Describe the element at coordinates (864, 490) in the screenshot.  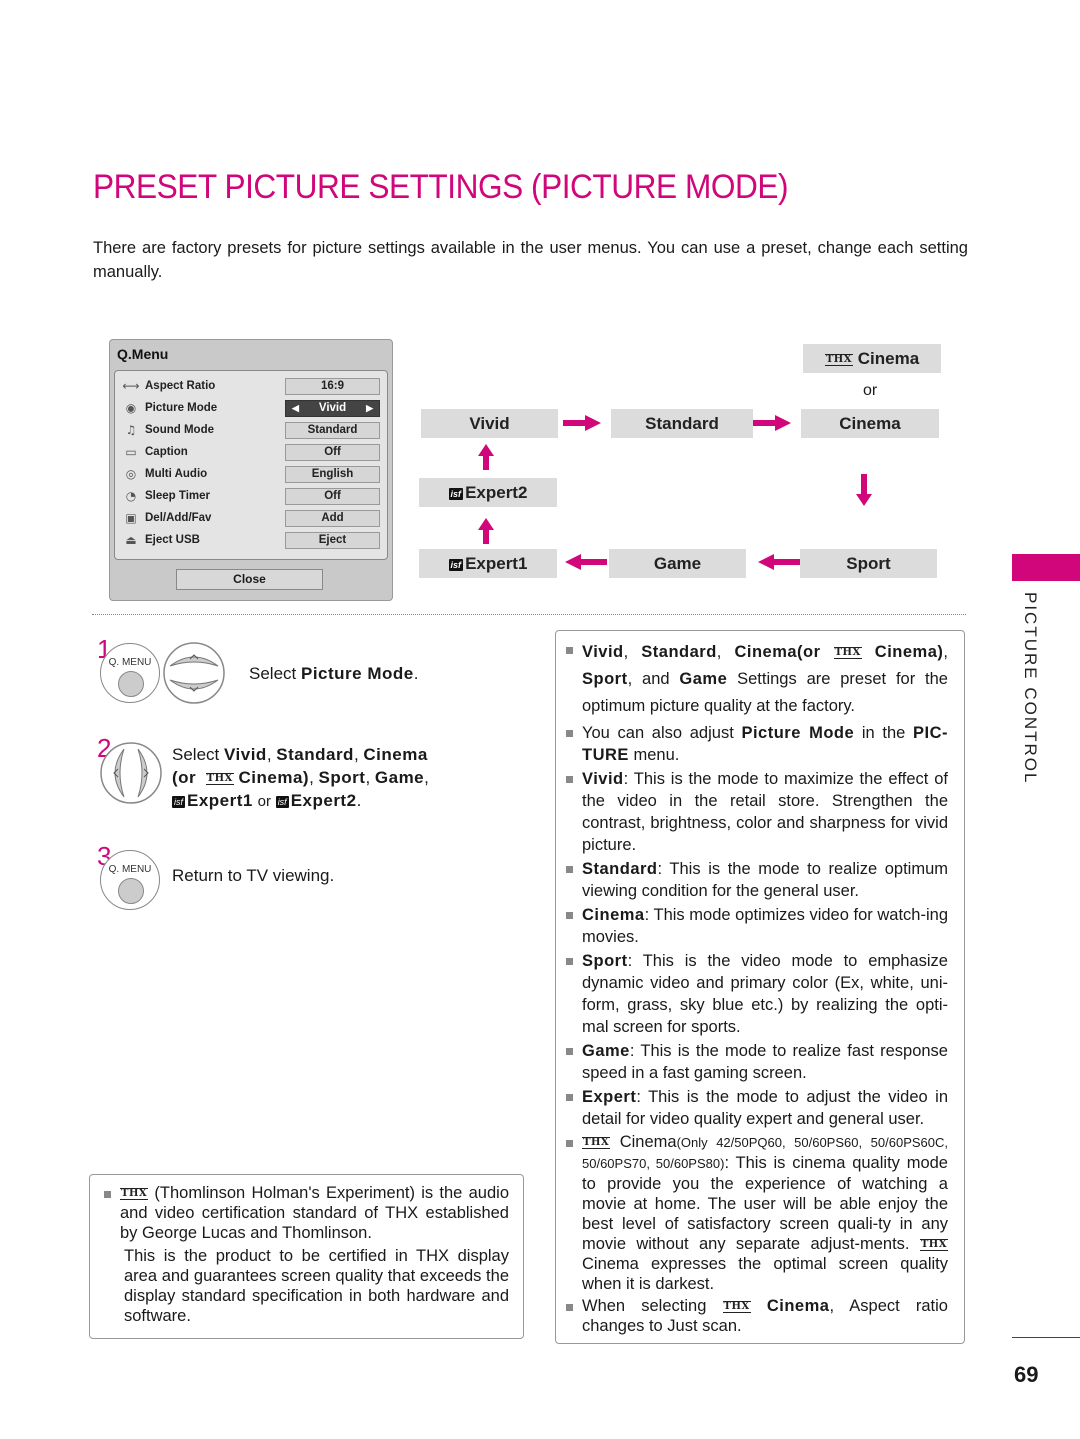
I see `arrow-down-icon` at that location.